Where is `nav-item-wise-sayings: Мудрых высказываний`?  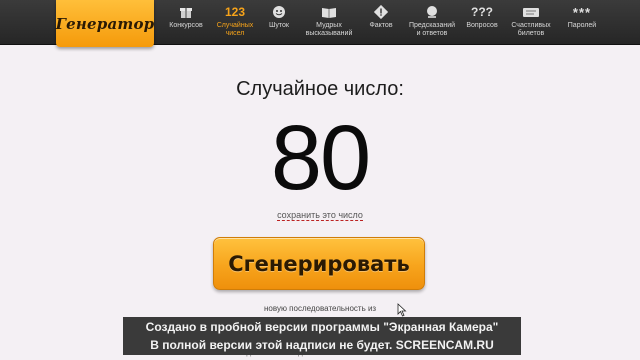
nav-item-wise-sayings: Мудрых высказываний is located at coordinates (329, 22).